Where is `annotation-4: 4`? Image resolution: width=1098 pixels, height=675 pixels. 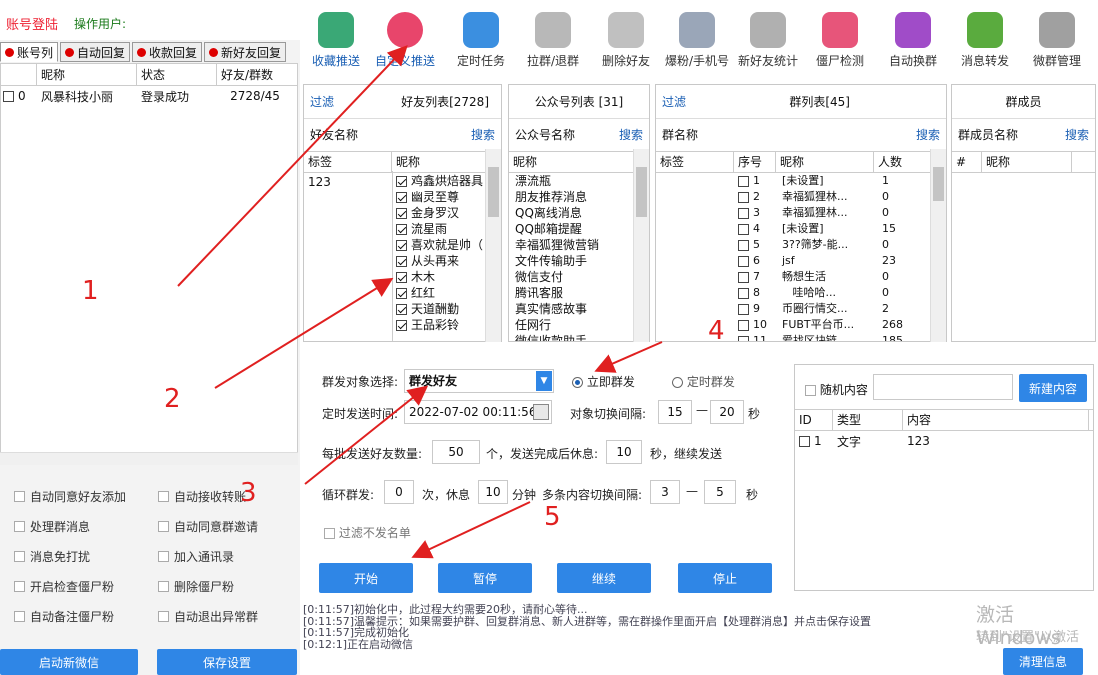 annotation-4: 4 is located at coordinates (716, 331).